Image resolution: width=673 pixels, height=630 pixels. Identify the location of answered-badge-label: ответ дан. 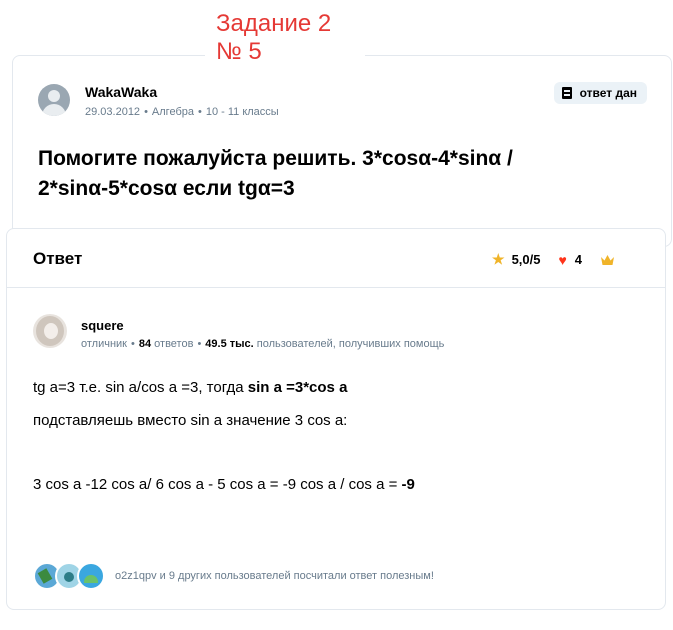
(608, 93).